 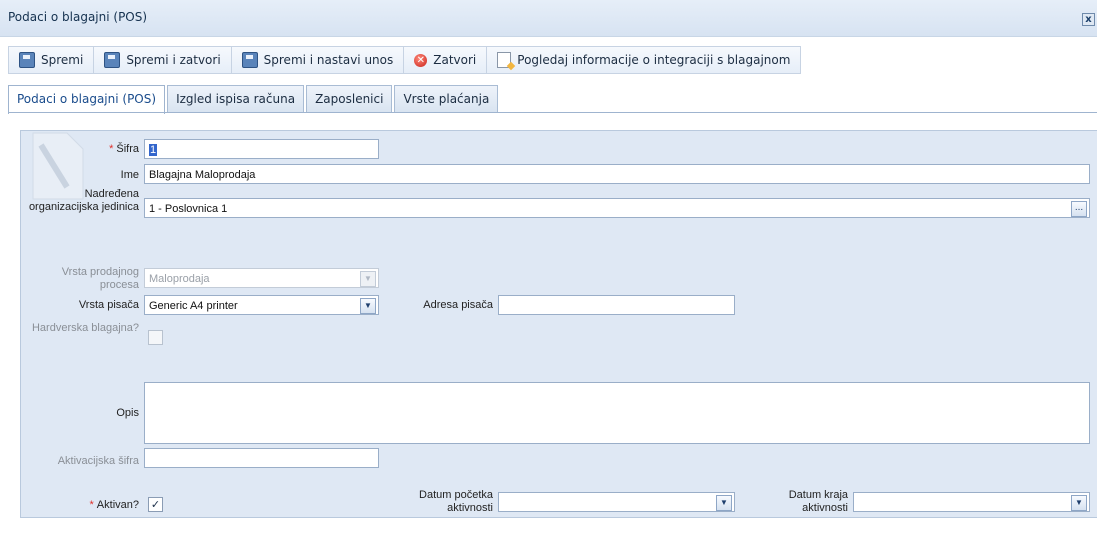 I want to click on tab-payment-types: Vrste plaćanja, so click(x=446, y=98).